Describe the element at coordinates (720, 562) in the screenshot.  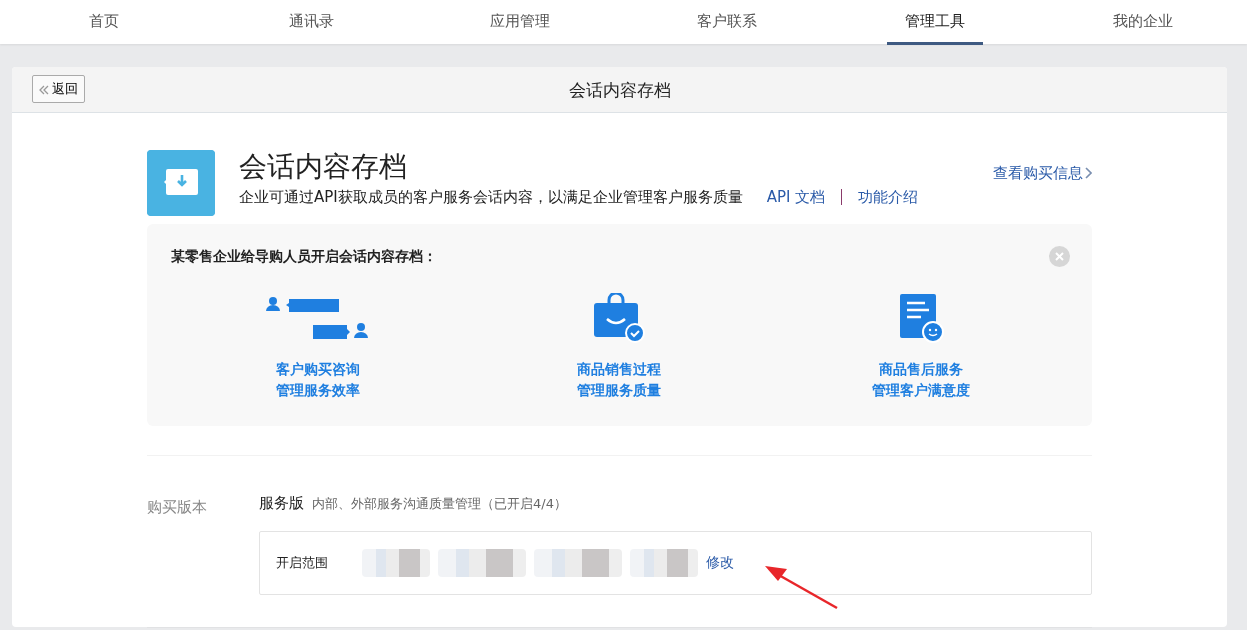
I see `edit-link: 修改` at that location.